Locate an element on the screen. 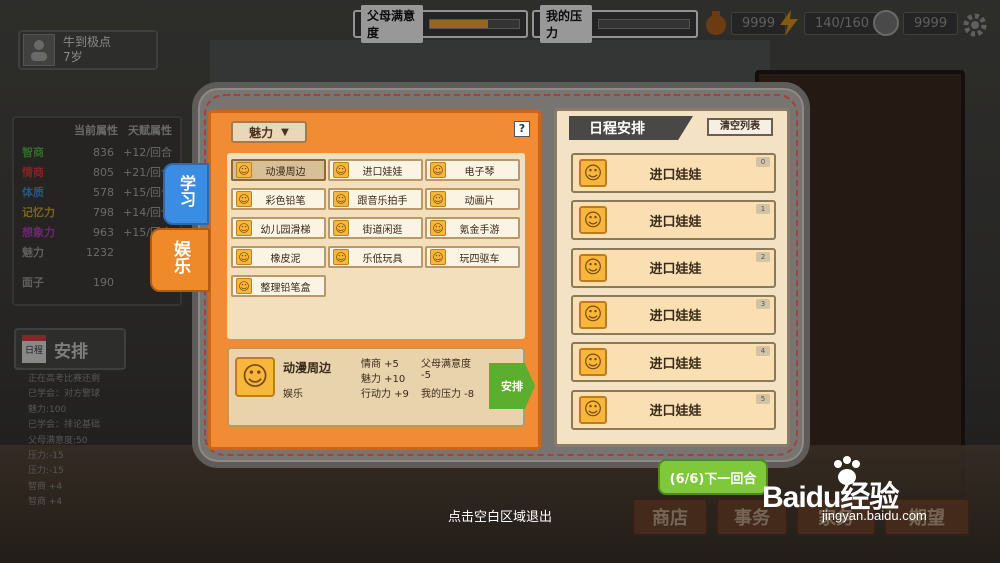 This screenshot has height=563, width=1000. schedule-slot-index: 0 is located at coordinates (763, 162).